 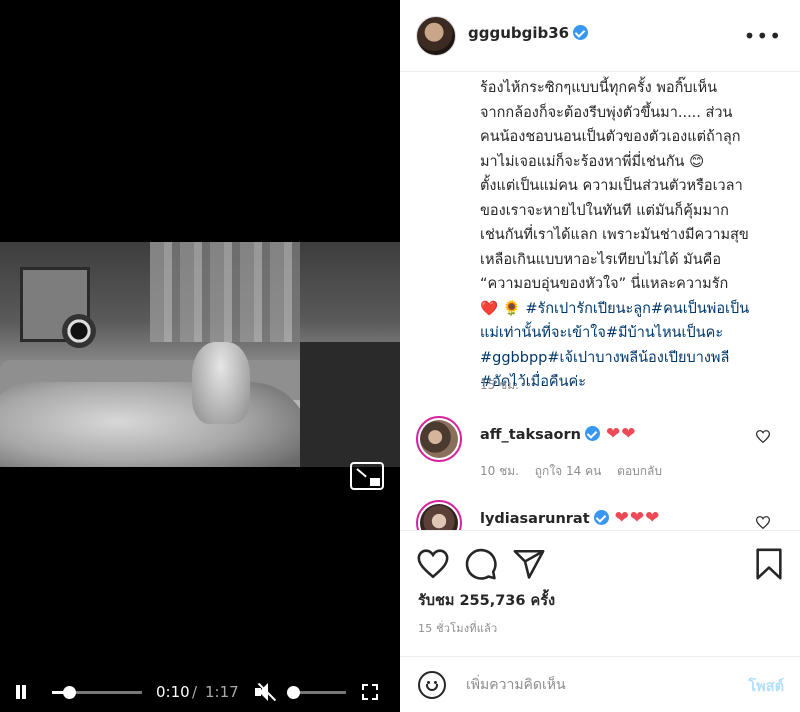 I want to click on add-comment-section: โพสต์, so click(x=600, y=684).